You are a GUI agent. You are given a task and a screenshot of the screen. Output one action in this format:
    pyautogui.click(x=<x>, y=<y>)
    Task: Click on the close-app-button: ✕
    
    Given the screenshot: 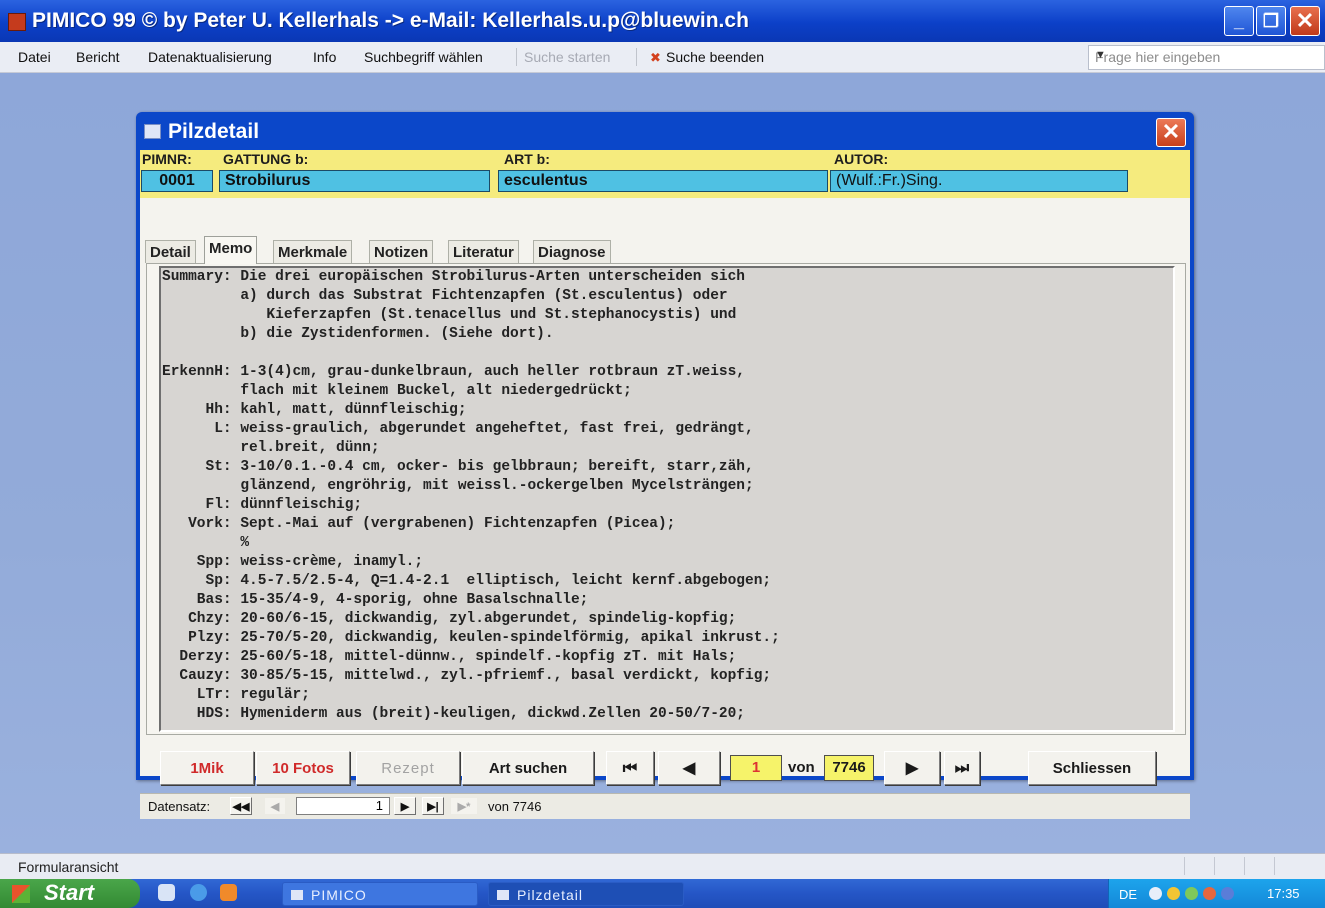 What is the action you would take?
    pyautogui.click(x=1305, y=21)
    